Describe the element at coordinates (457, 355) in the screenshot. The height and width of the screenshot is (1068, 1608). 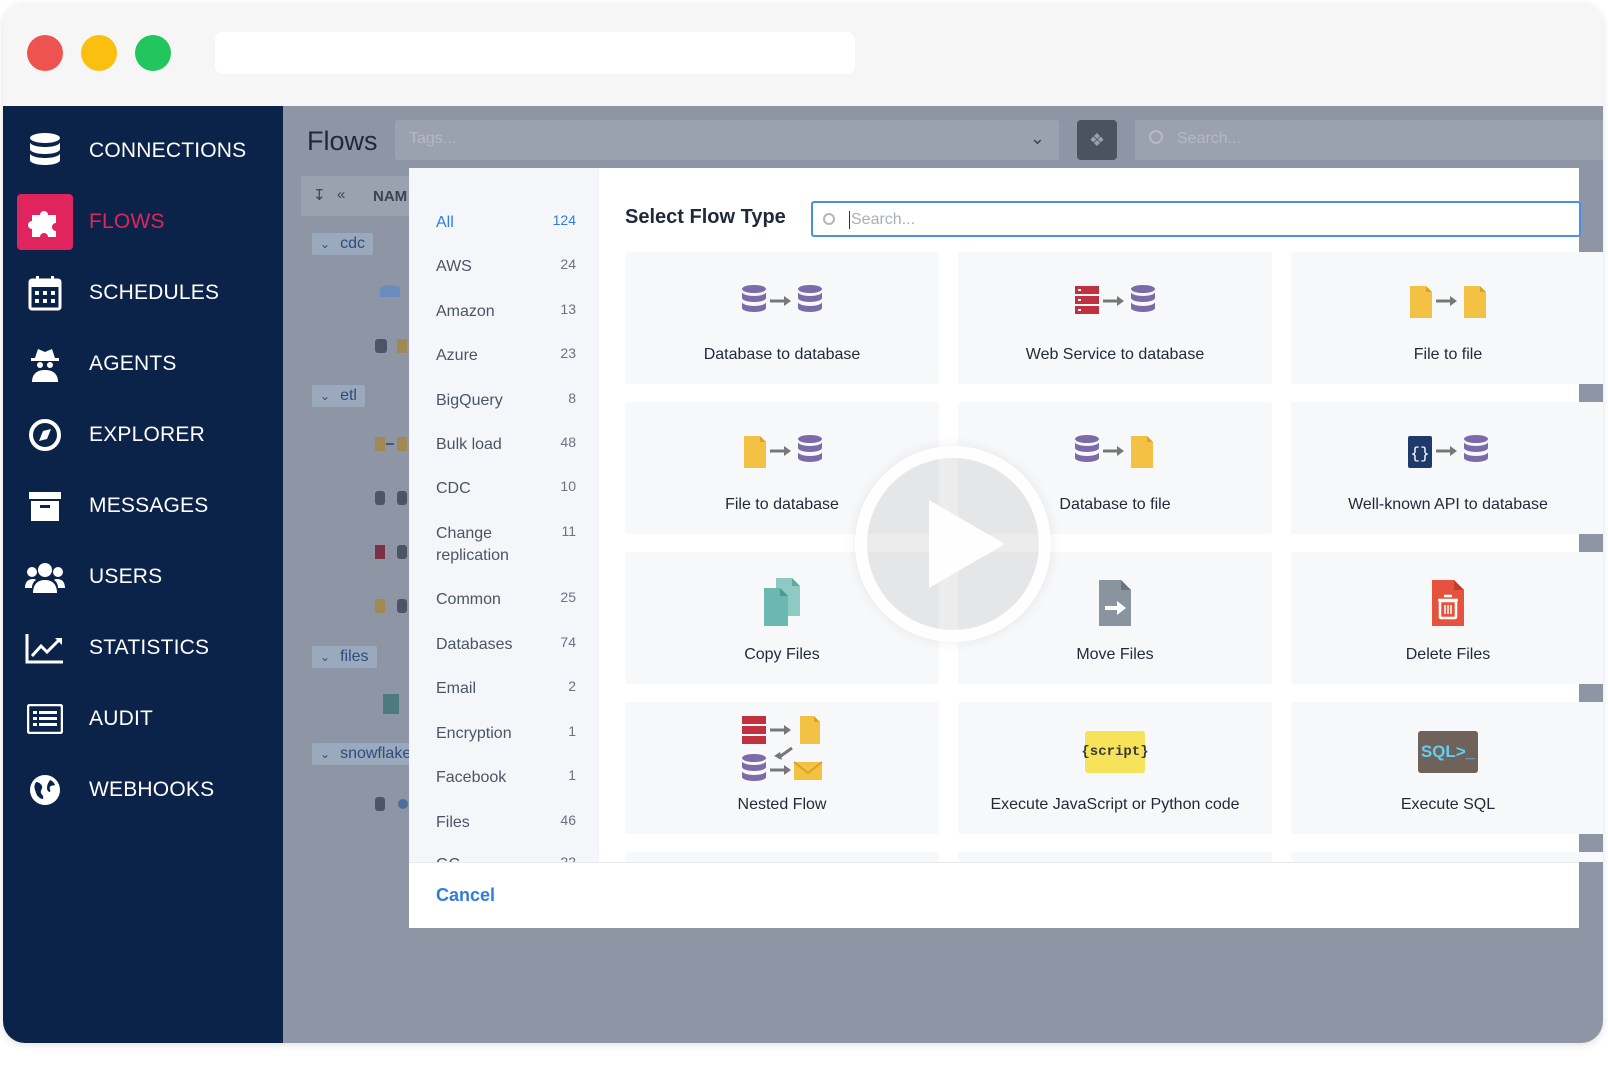
I see `category-name: Azure` at that location.